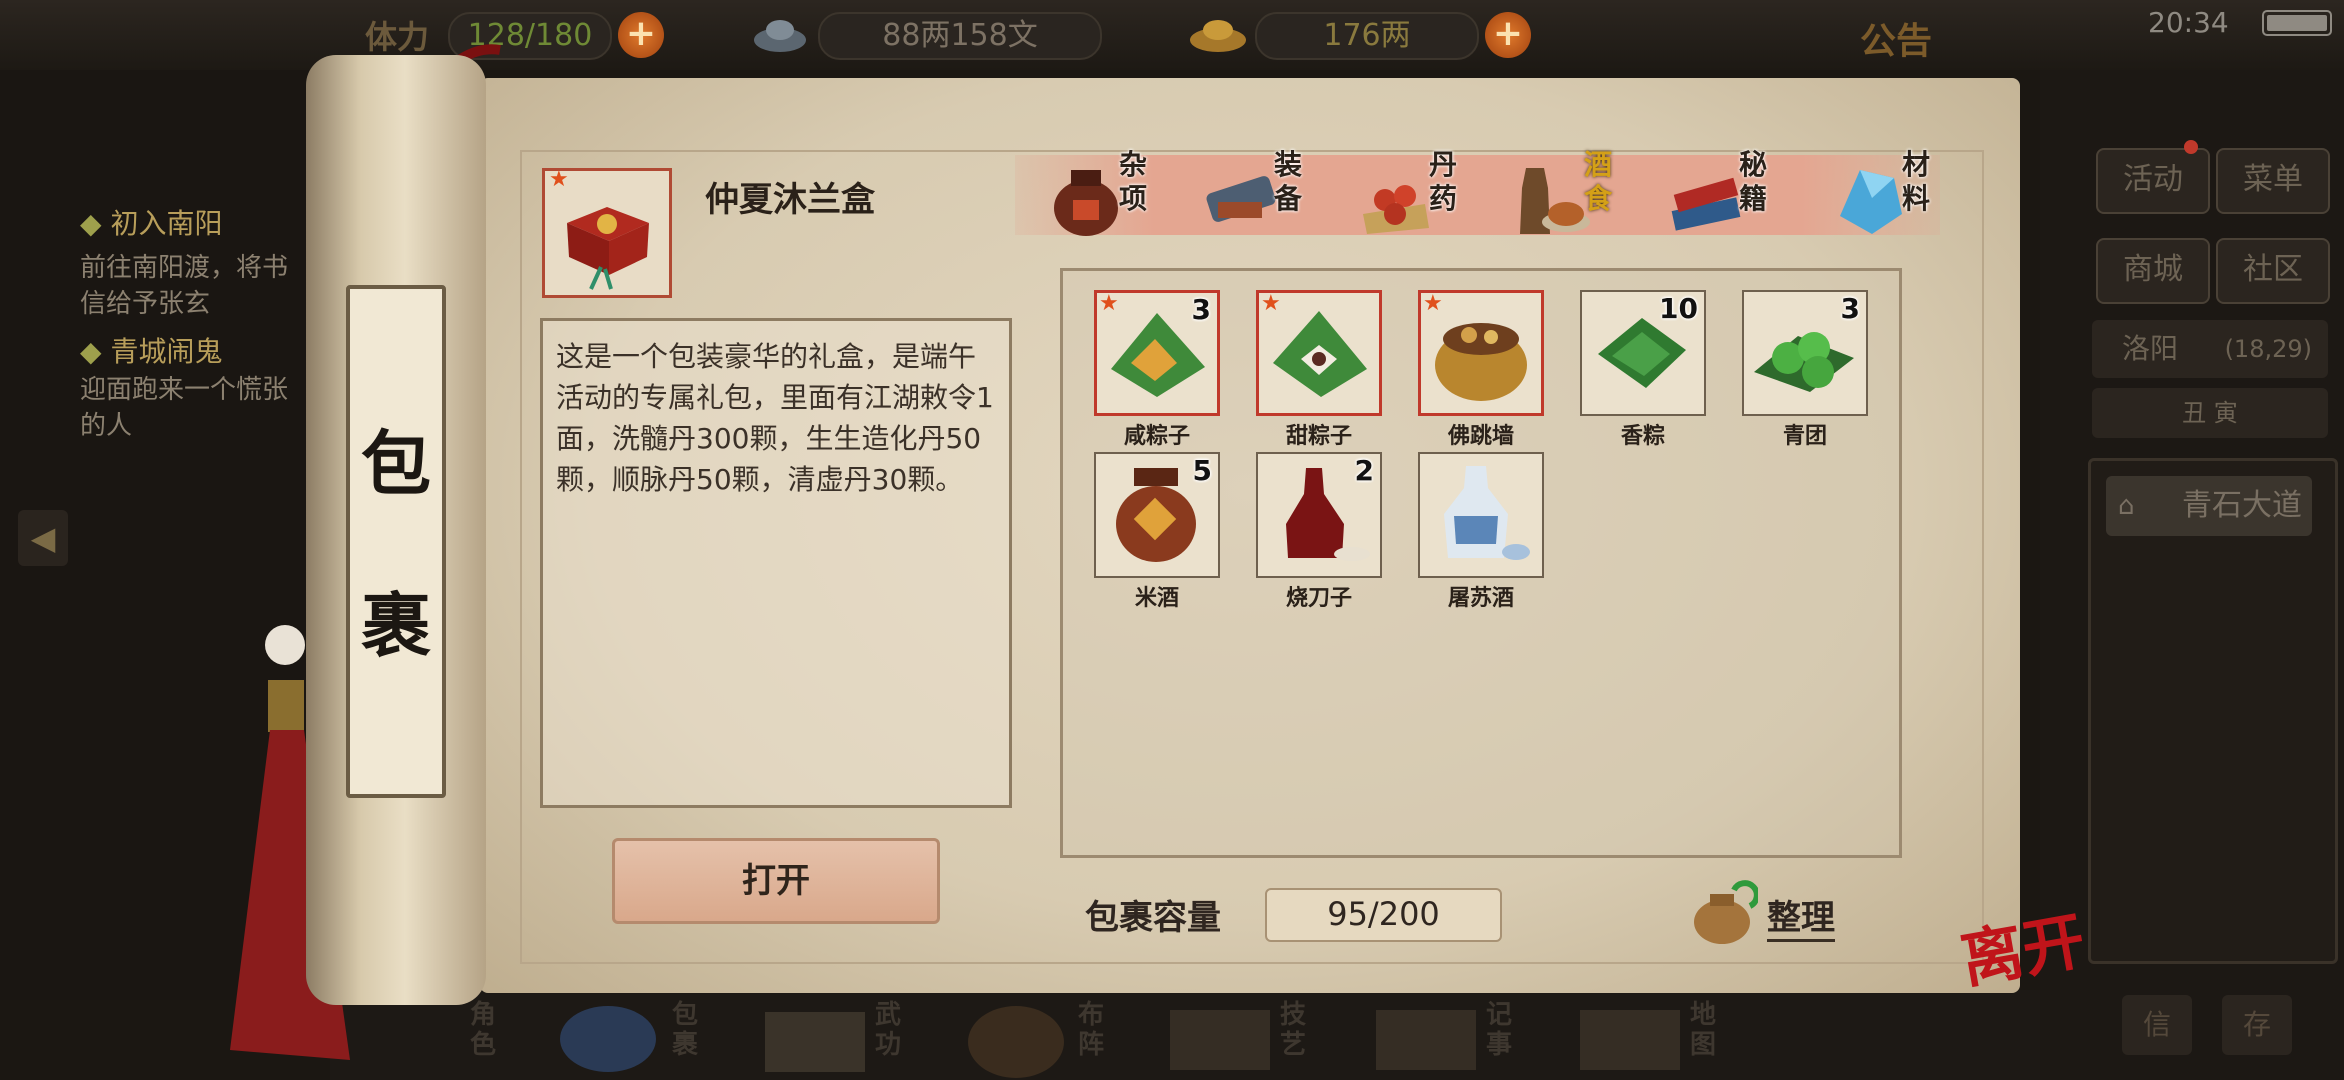 This screenshot has height=1080, width=2344. What do you see at coordinates (790, 200) in the screenshot?
I see `selected-item-name: 仲夏沐兰盒` at bounding box center [790, 200].